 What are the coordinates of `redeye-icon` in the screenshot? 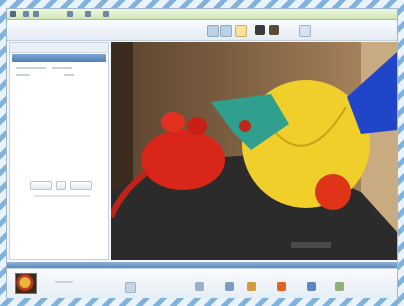 It's located at (260, 30).